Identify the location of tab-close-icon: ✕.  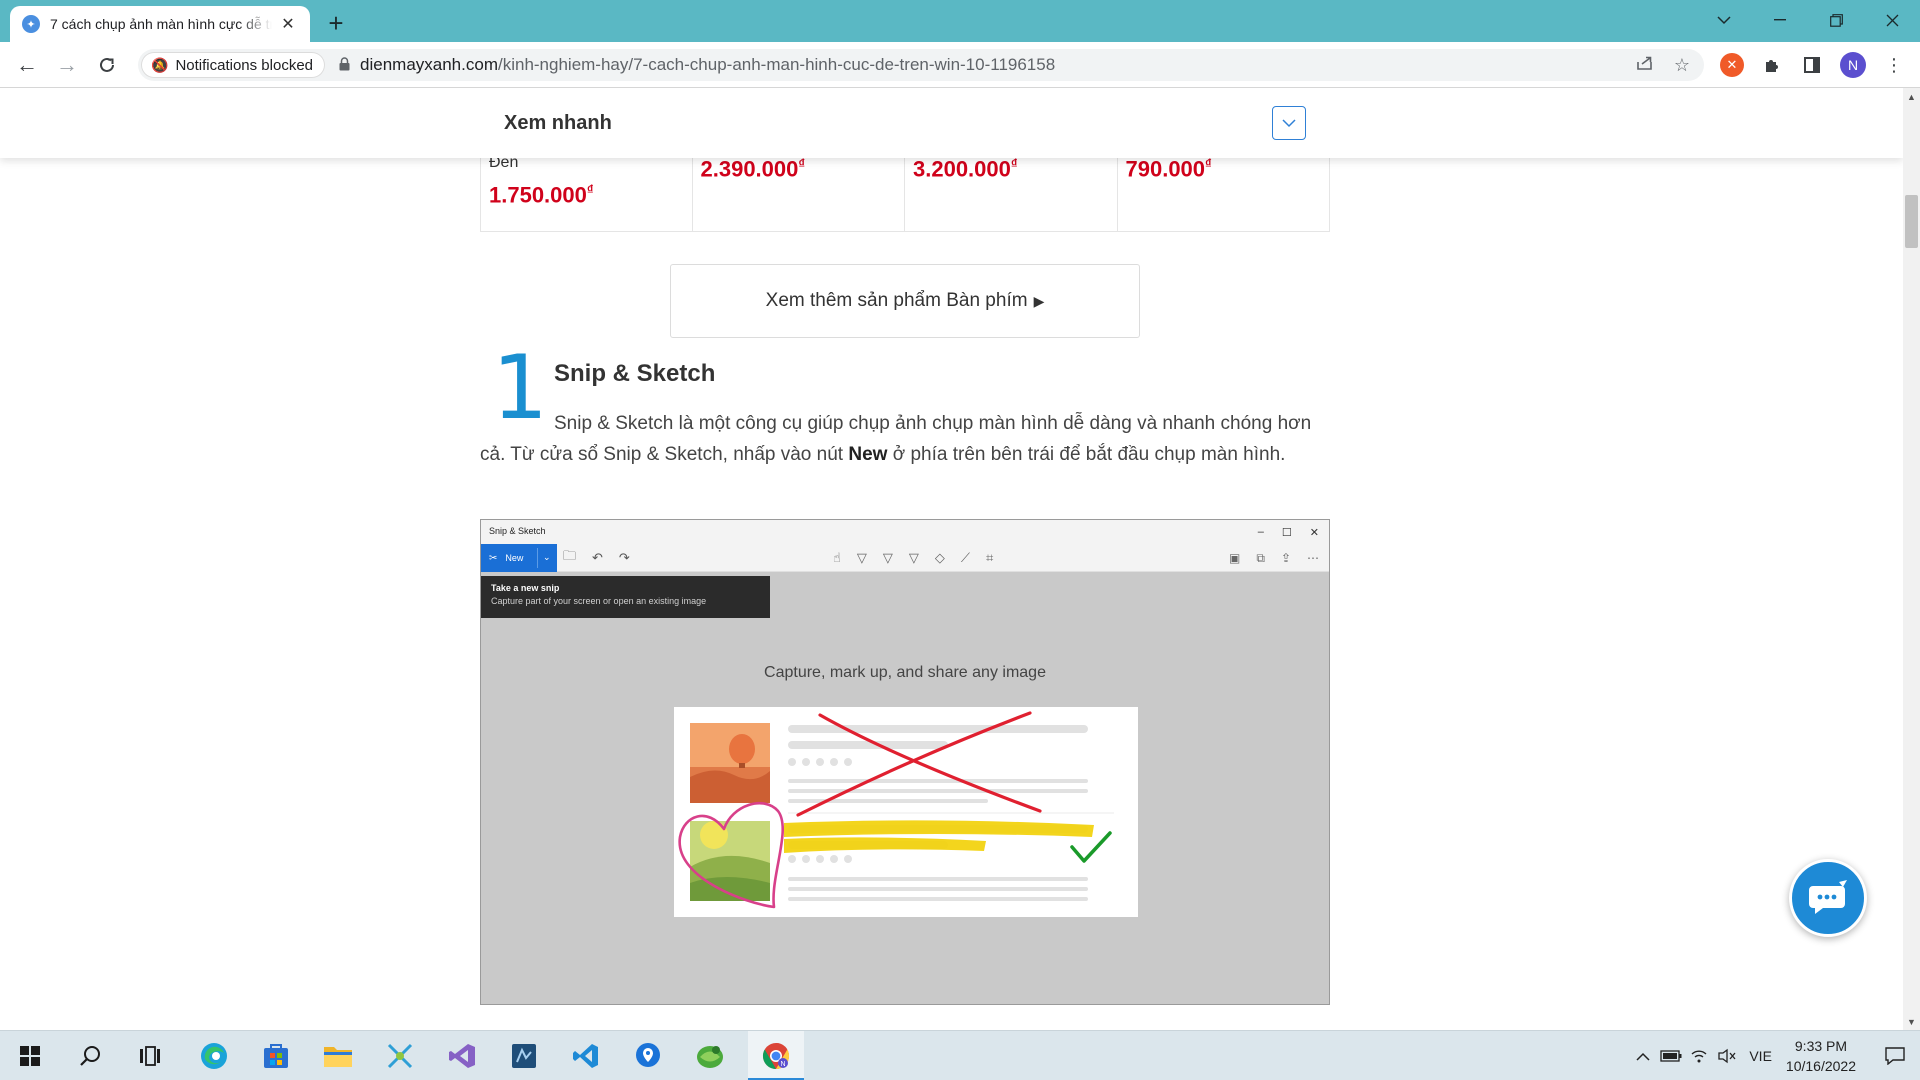
(288, 24).